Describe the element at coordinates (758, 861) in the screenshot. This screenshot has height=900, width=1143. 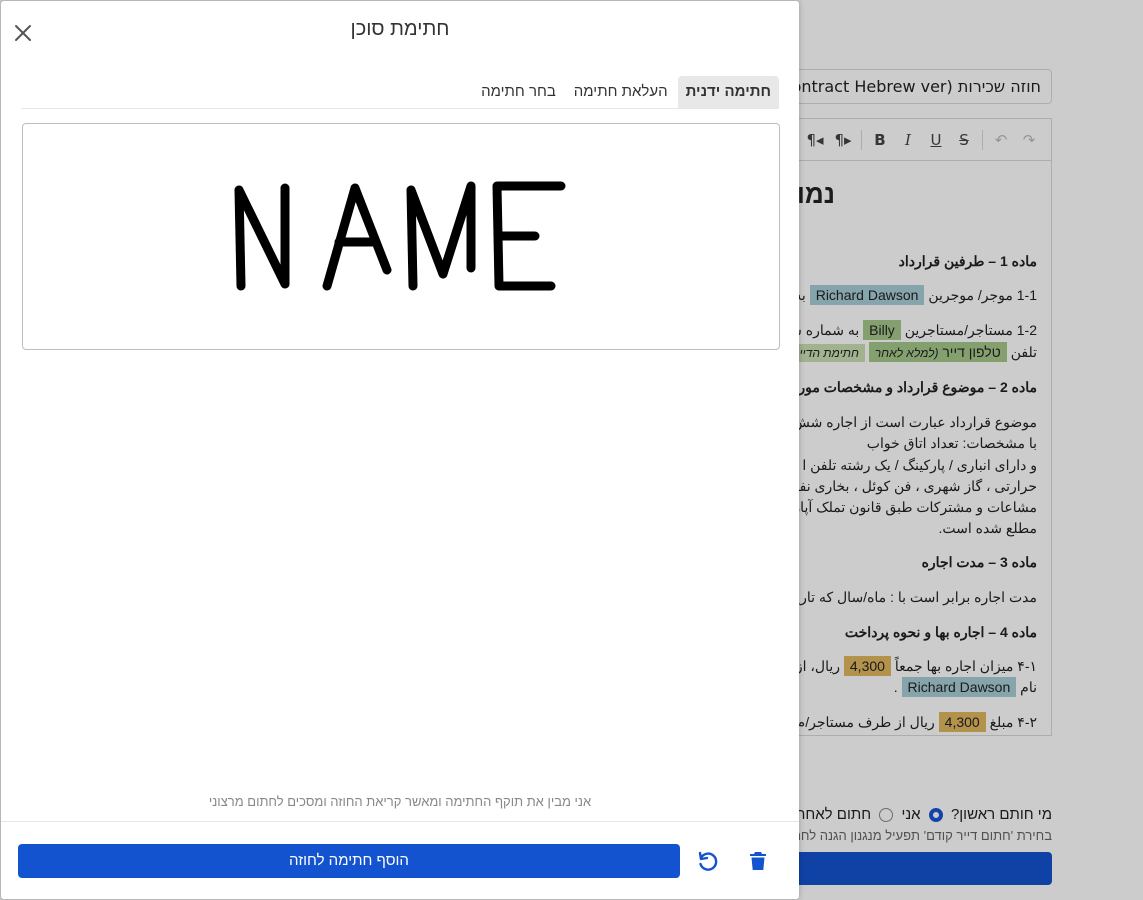
I see `trash-icon` at that location.